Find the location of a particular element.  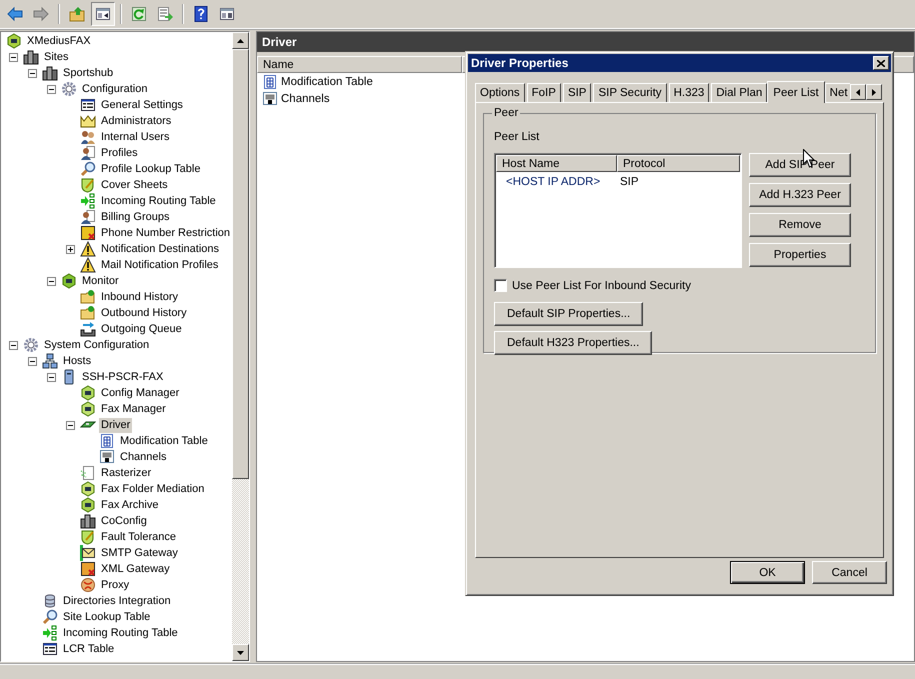

right-arrow-icon is located at coordinates (874, 92).